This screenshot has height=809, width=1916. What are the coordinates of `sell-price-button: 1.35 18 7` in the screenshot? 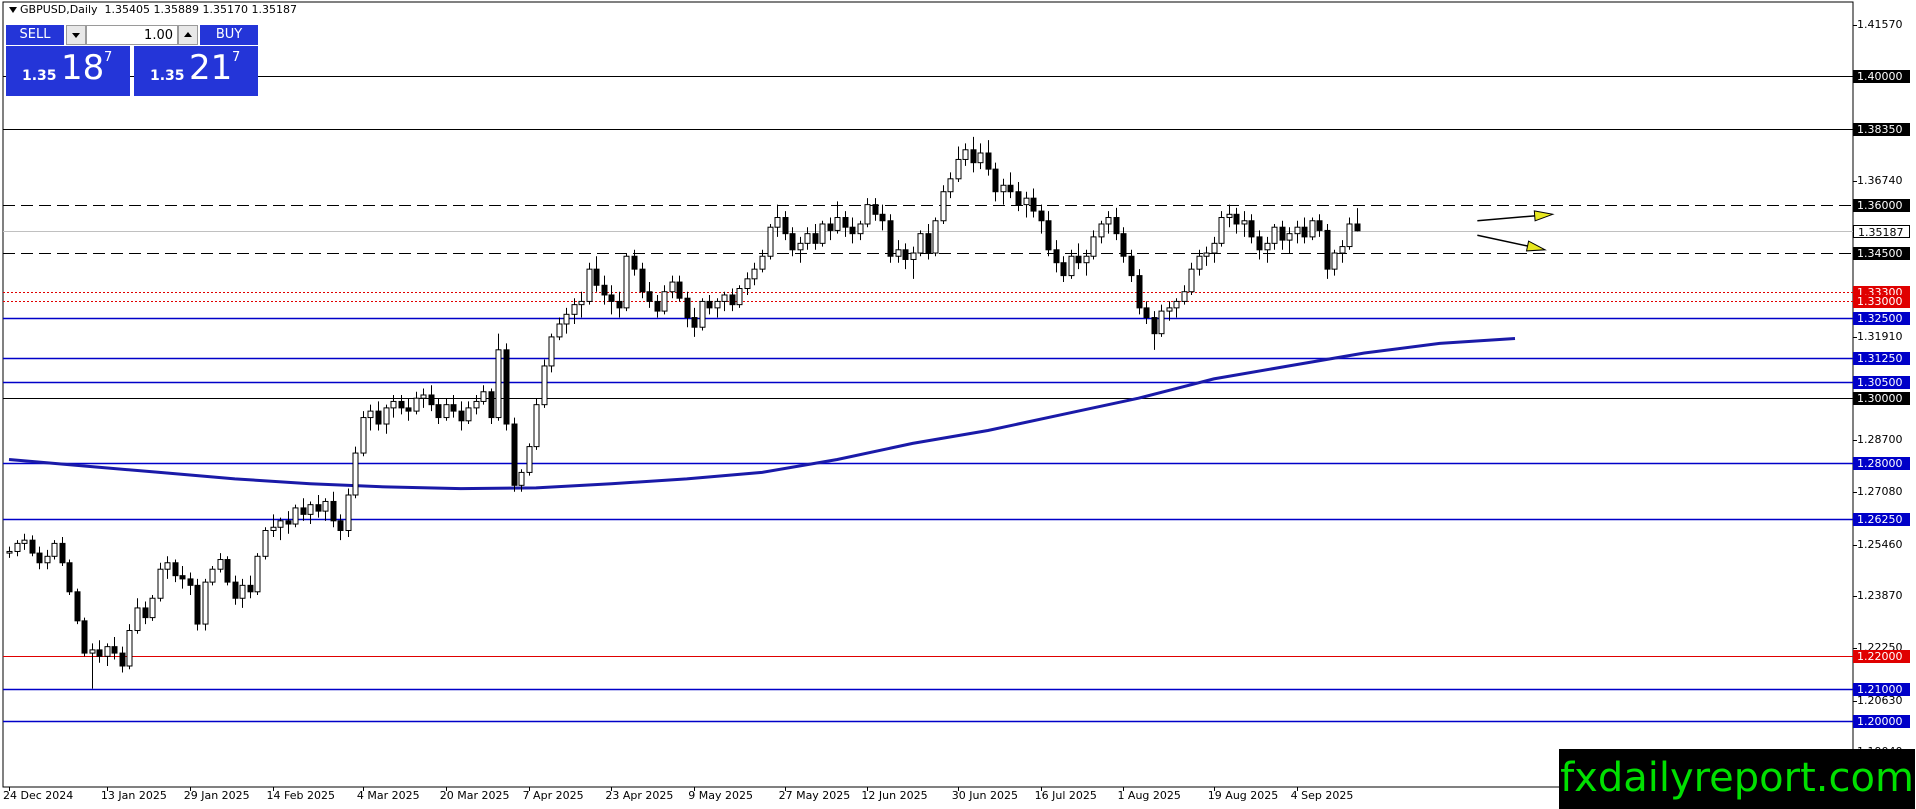 It's located at (68, 71).